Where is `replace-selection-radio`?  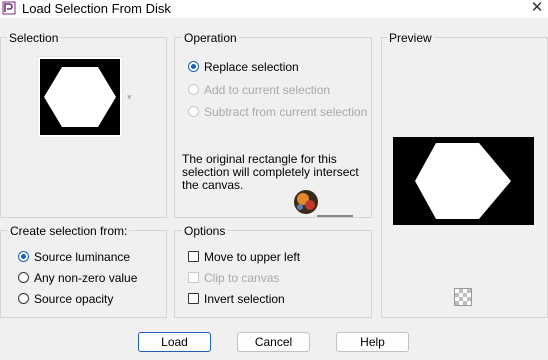 replace-selection-radio is located at coordinates (193, 66).